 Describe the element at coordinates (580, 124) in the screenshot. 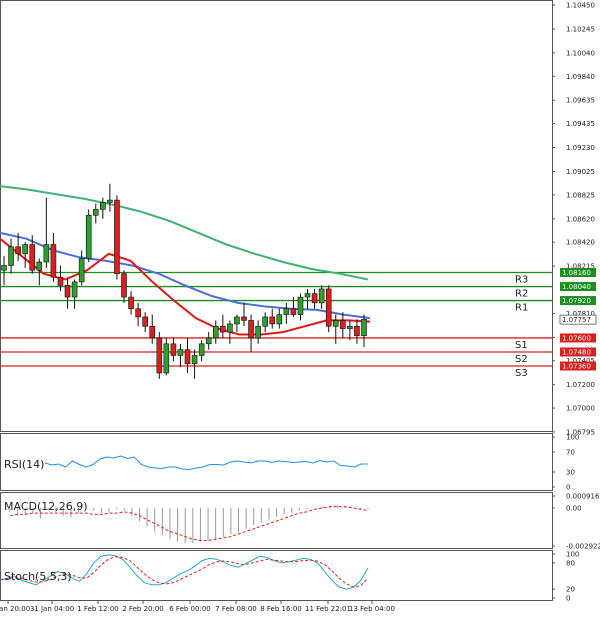

I see `price-tick-label: 1.09435` at that location.